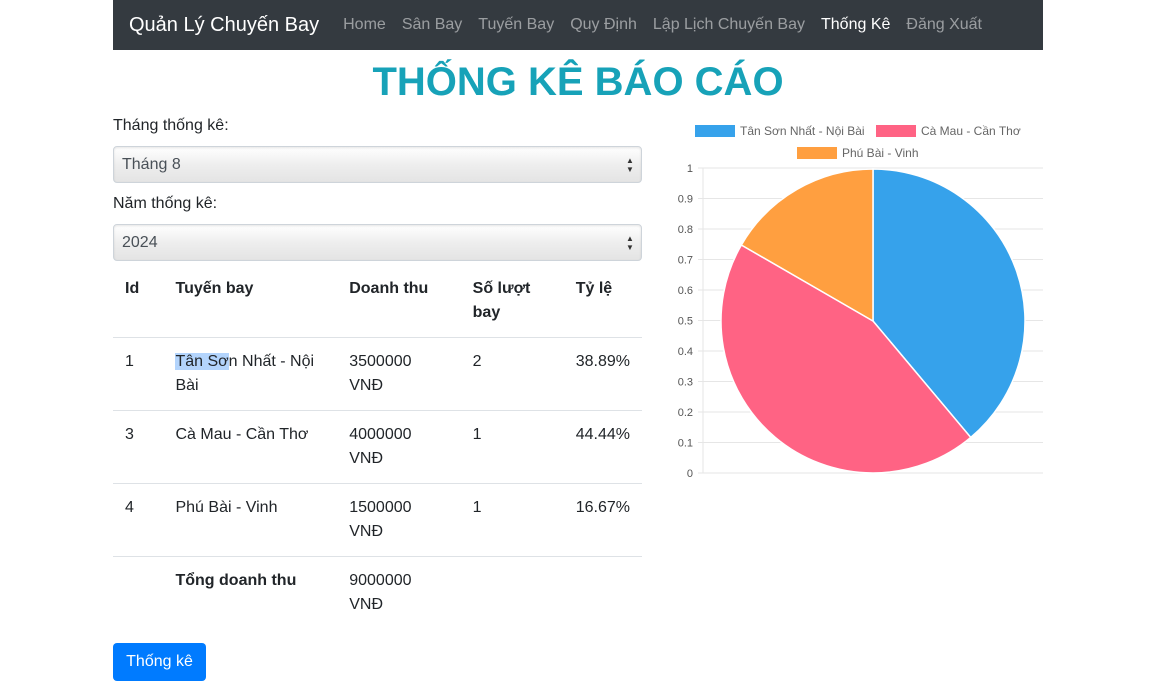  Describe the element at coordinates (501, 300) in the screenshot. I see `header-flights: Số lượt bay` at that location.